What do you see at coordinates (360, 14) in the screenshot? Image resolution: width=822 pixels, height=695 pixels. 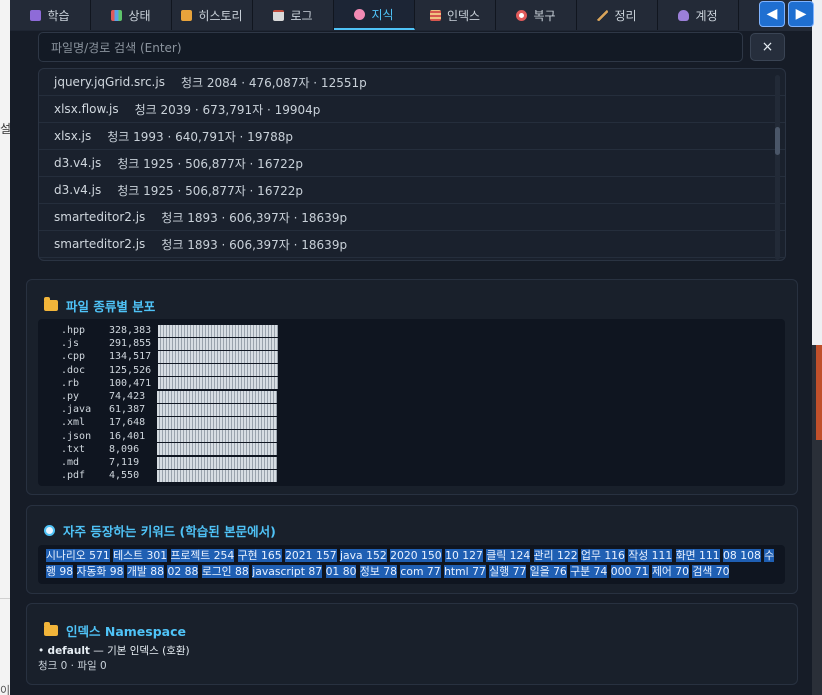 I see `brain-icon` at bounding box center [360, 14].